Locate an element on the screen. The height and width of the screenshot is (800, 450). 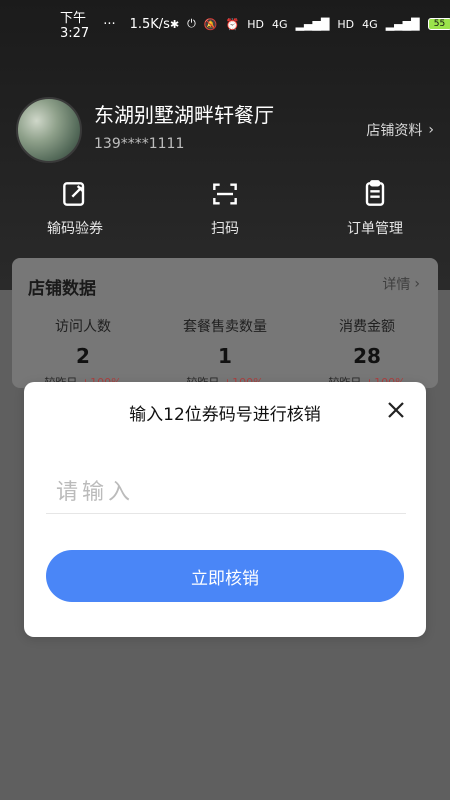
network-2-label: 4G is located at coordinates (370, 24).